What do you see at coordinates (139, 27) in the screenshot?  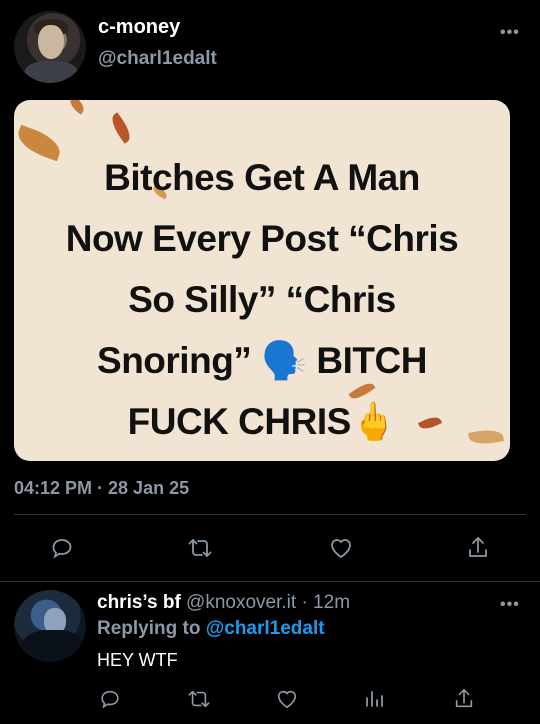 I see `author-name: c-money` at bounding box center [139, 27].